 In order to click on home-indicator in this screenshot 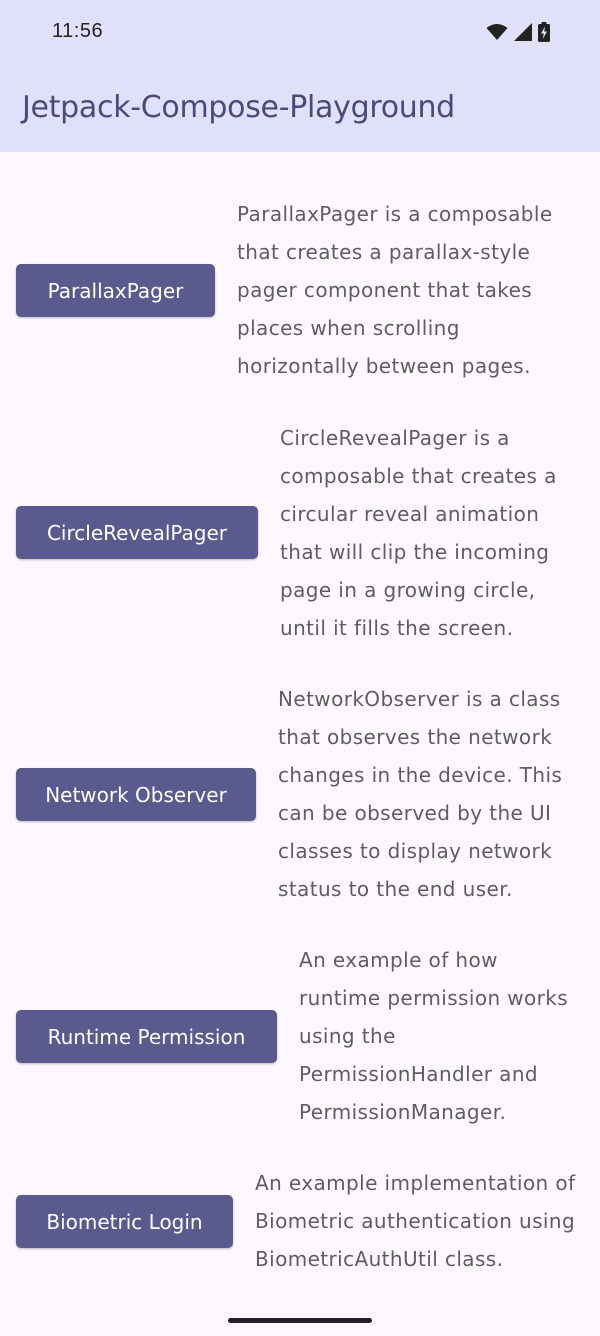, I will do `click(300, 1320)`.